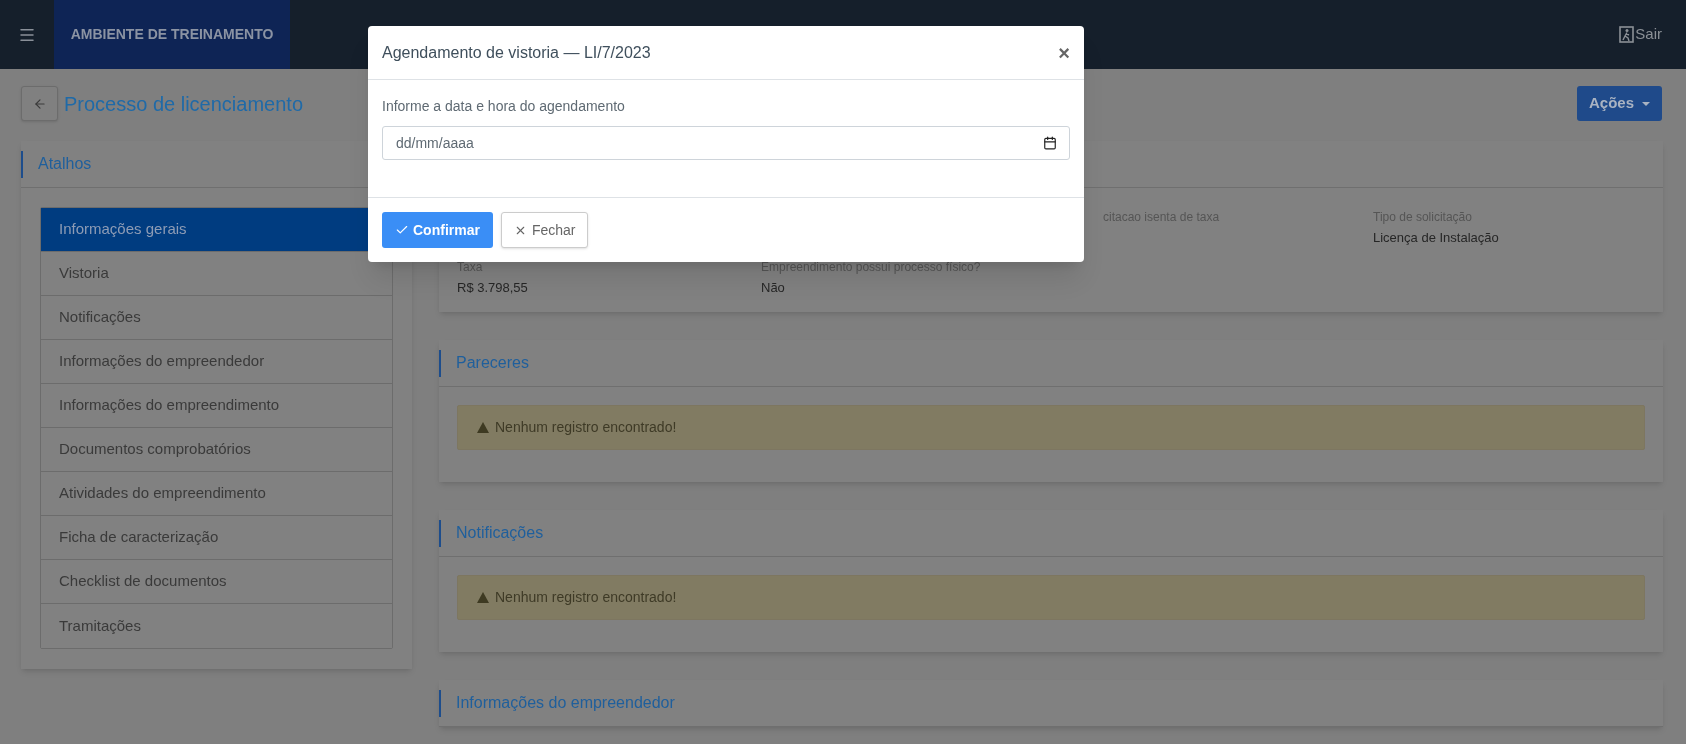 The width and height of the screenshot is (1686, 744). I want to click on back-button, so click(39, 103).